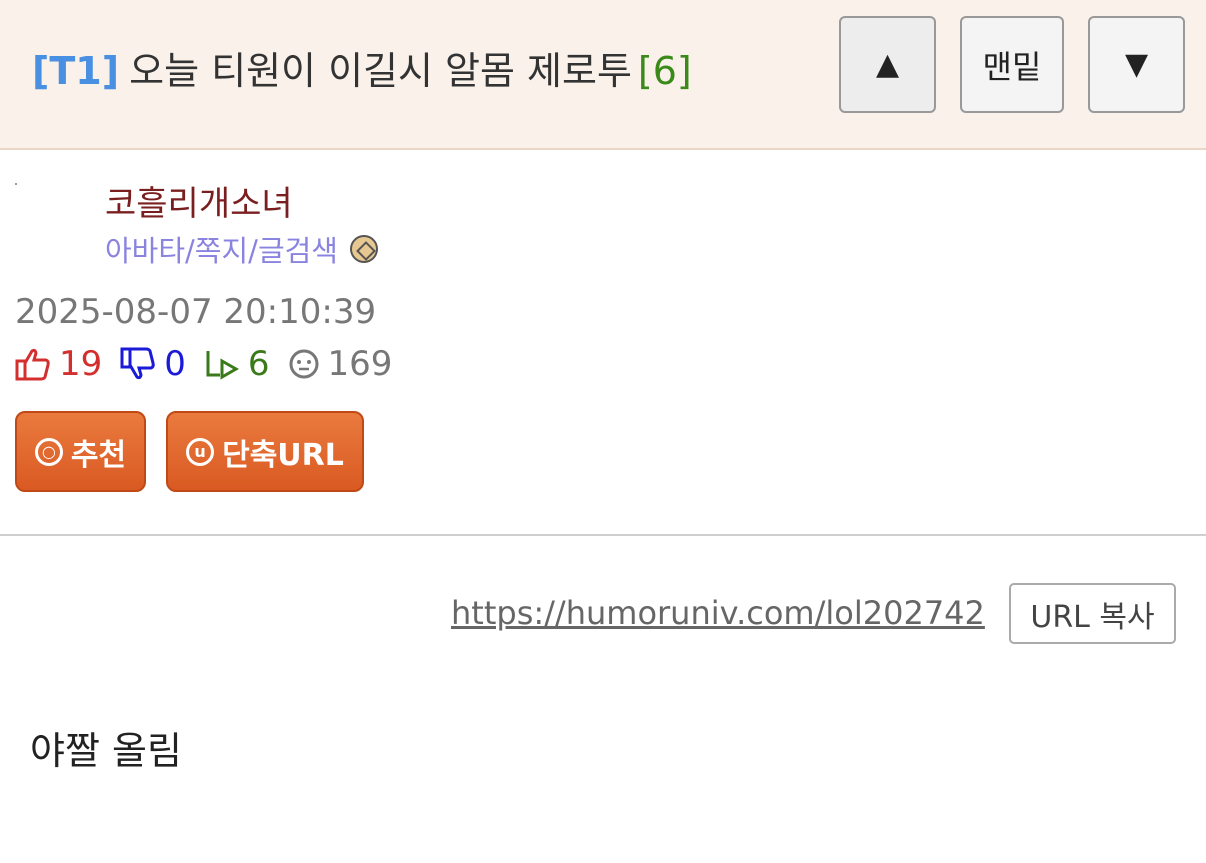  Describe the element at coordinates (98, 455) in the screenshot. I see `recommend-label: 추천` at that location.